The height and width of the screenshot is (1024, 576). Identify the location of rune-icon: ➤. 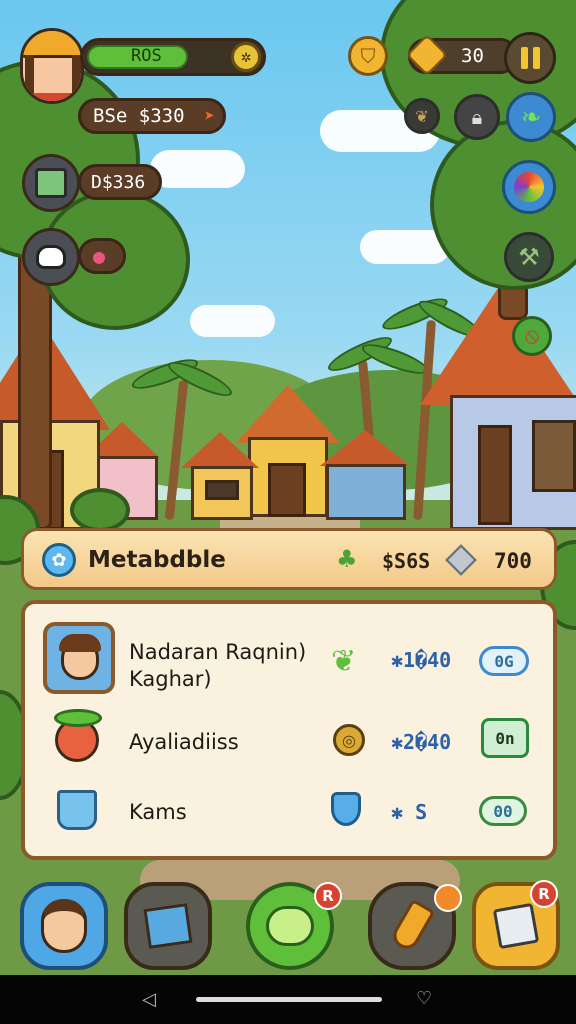
(209, 116).